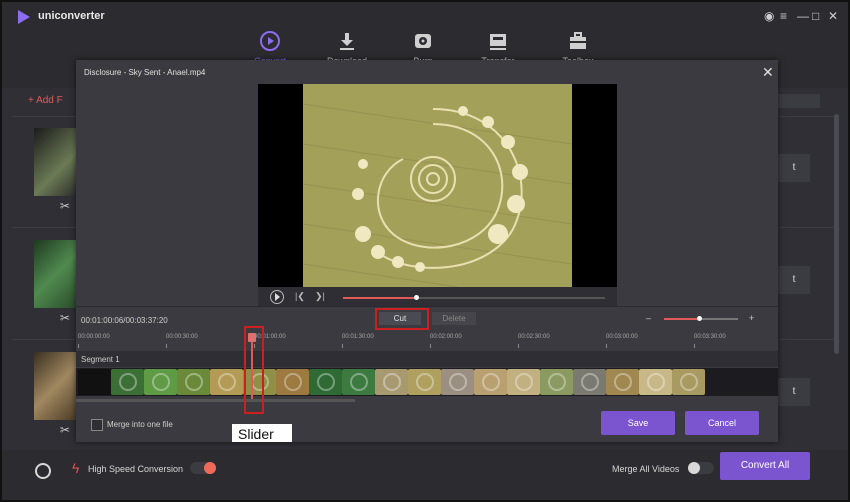  I want to click on ruler-tick-label: 00:02:00:00, so click(446, 337).